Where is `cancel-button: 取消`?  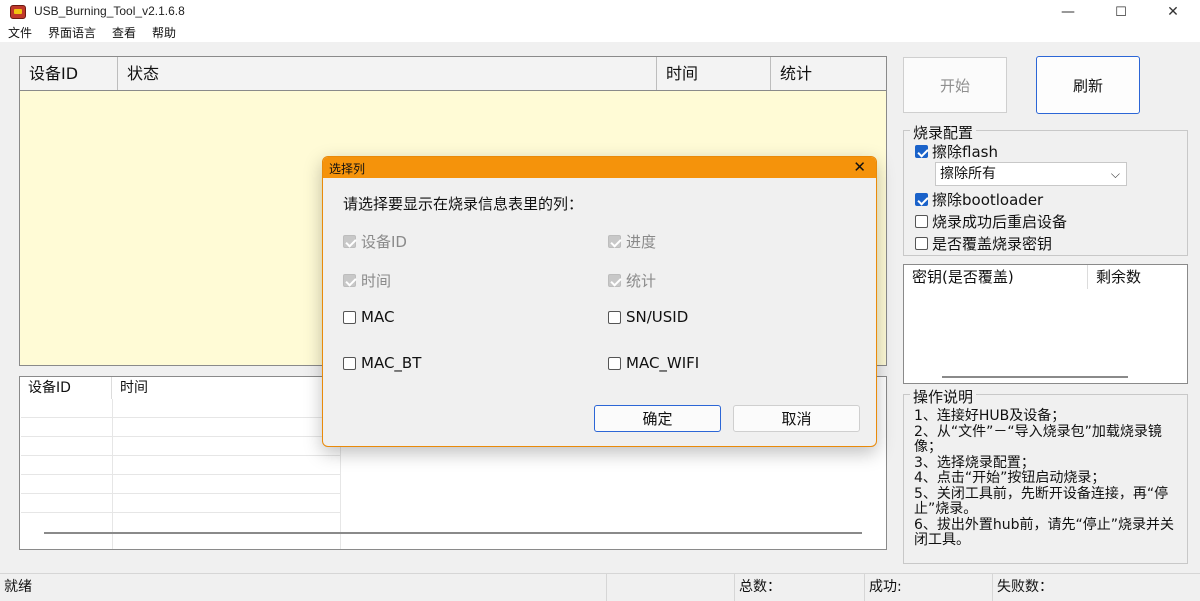
cancel-button: 取消 is located at coordinates (796, 418).